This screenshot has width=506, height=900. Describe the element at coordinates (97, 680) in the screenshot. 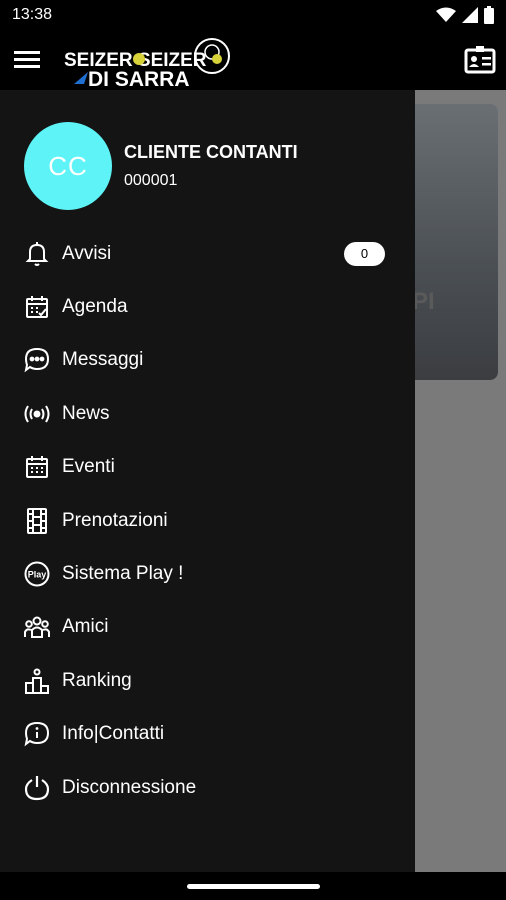

I see `menu-label-ranking: Ranking` at that location.